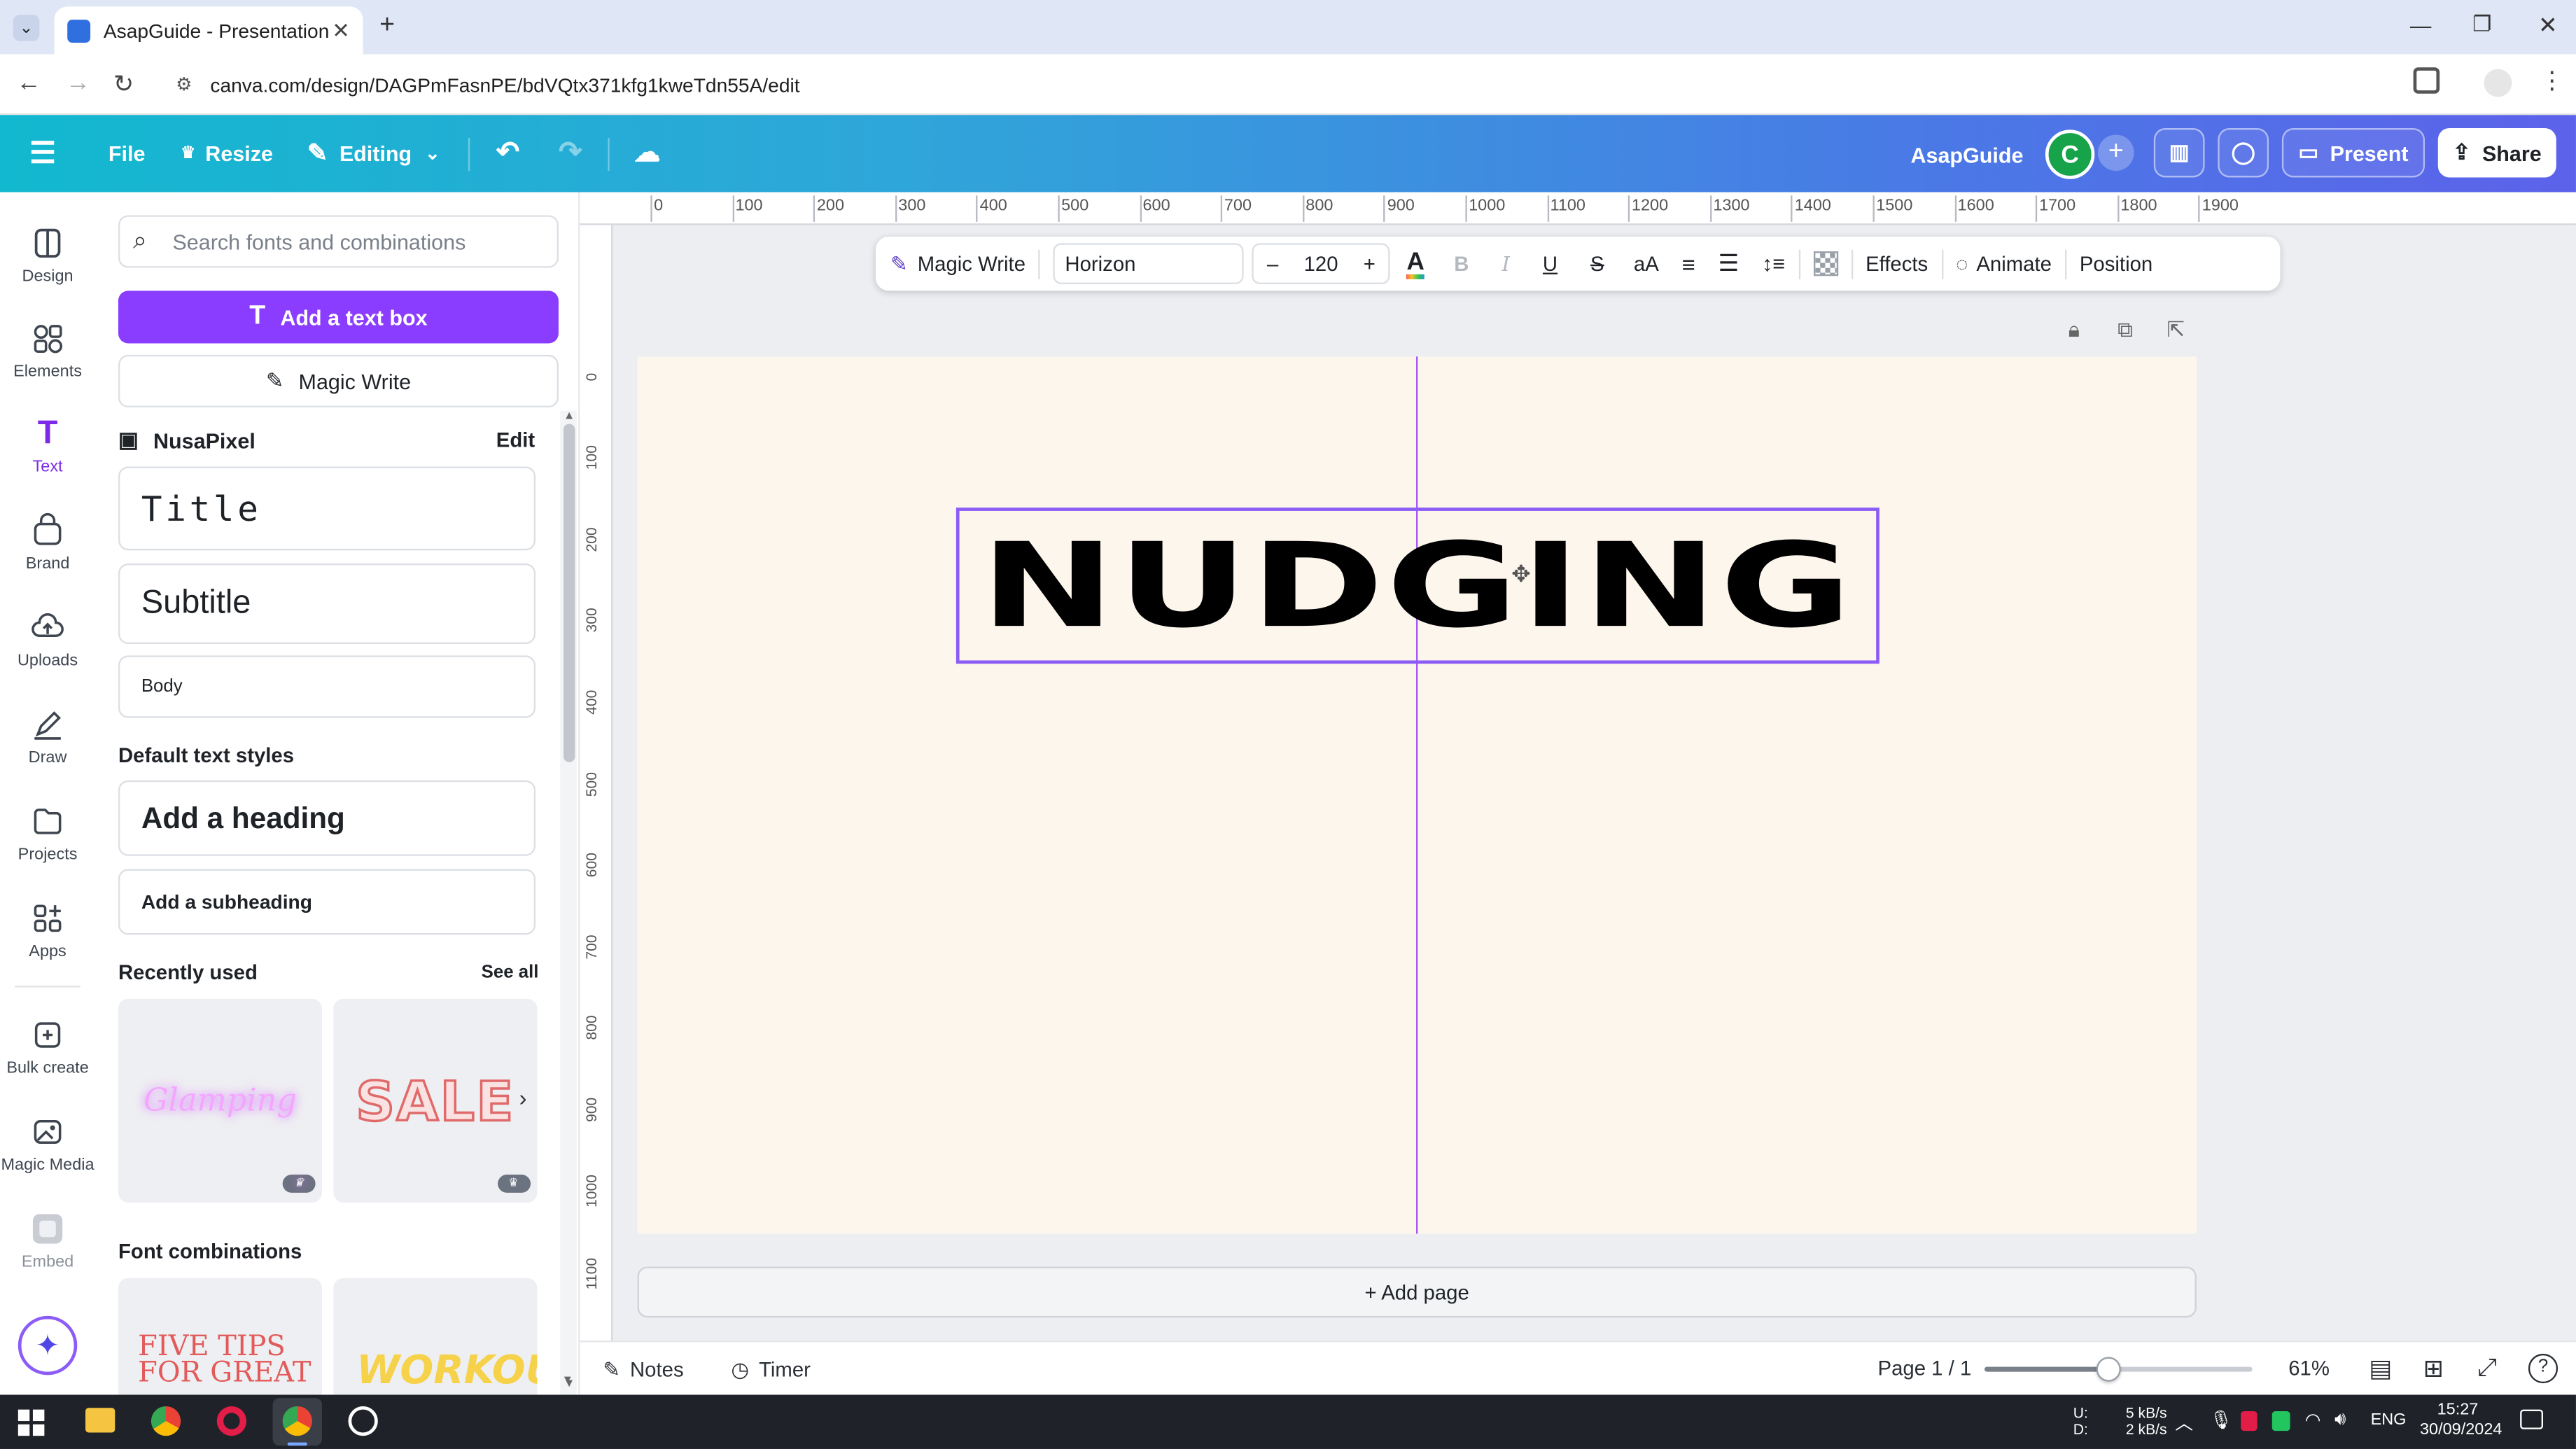 The height and width of the screenshot is (1449, 2576). What do you see at coordinates (363, 1421) in the screenshot?
I see `clock-app-icon` at bounding box center [363, 1421].